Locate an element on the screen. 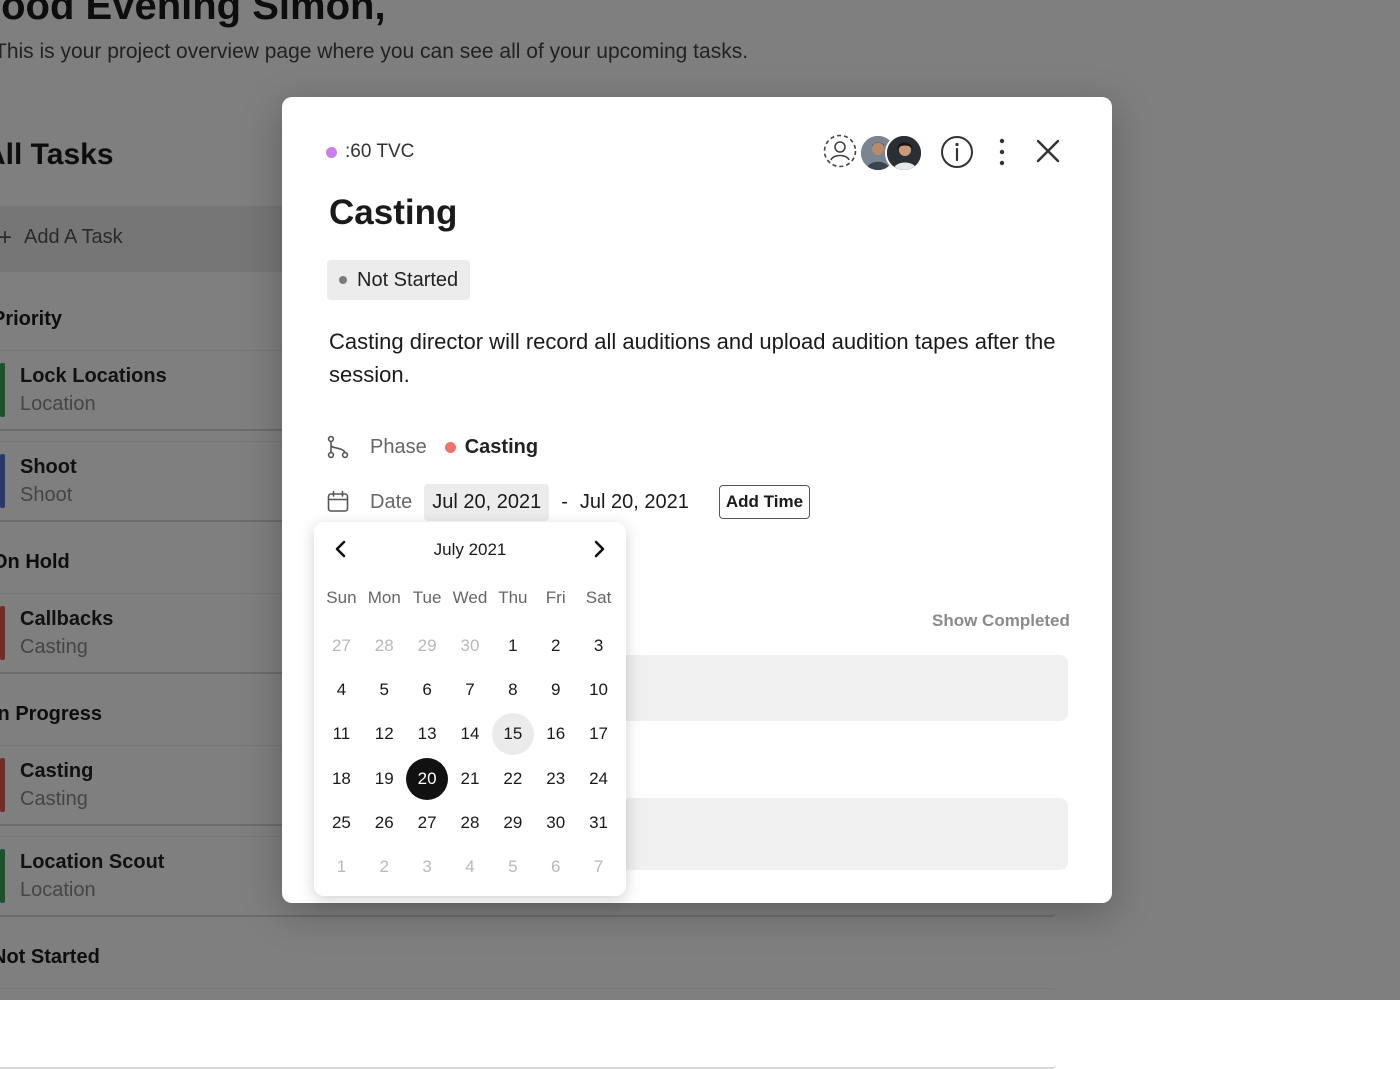 The image size is (1400, 1069). calendar-day-number: 2 is located at coordinates (384, 867).